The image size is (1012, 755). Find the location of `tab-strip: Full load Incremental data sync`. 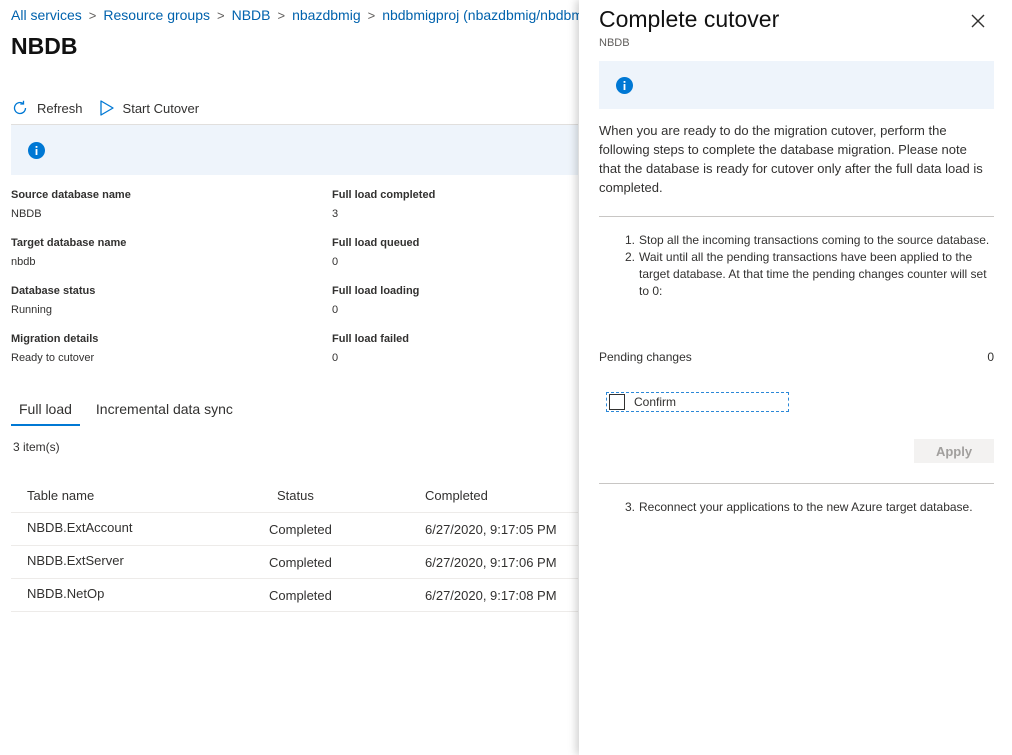

tab-strip: Full load Incremental data sync is located at coordinates (130, 412).